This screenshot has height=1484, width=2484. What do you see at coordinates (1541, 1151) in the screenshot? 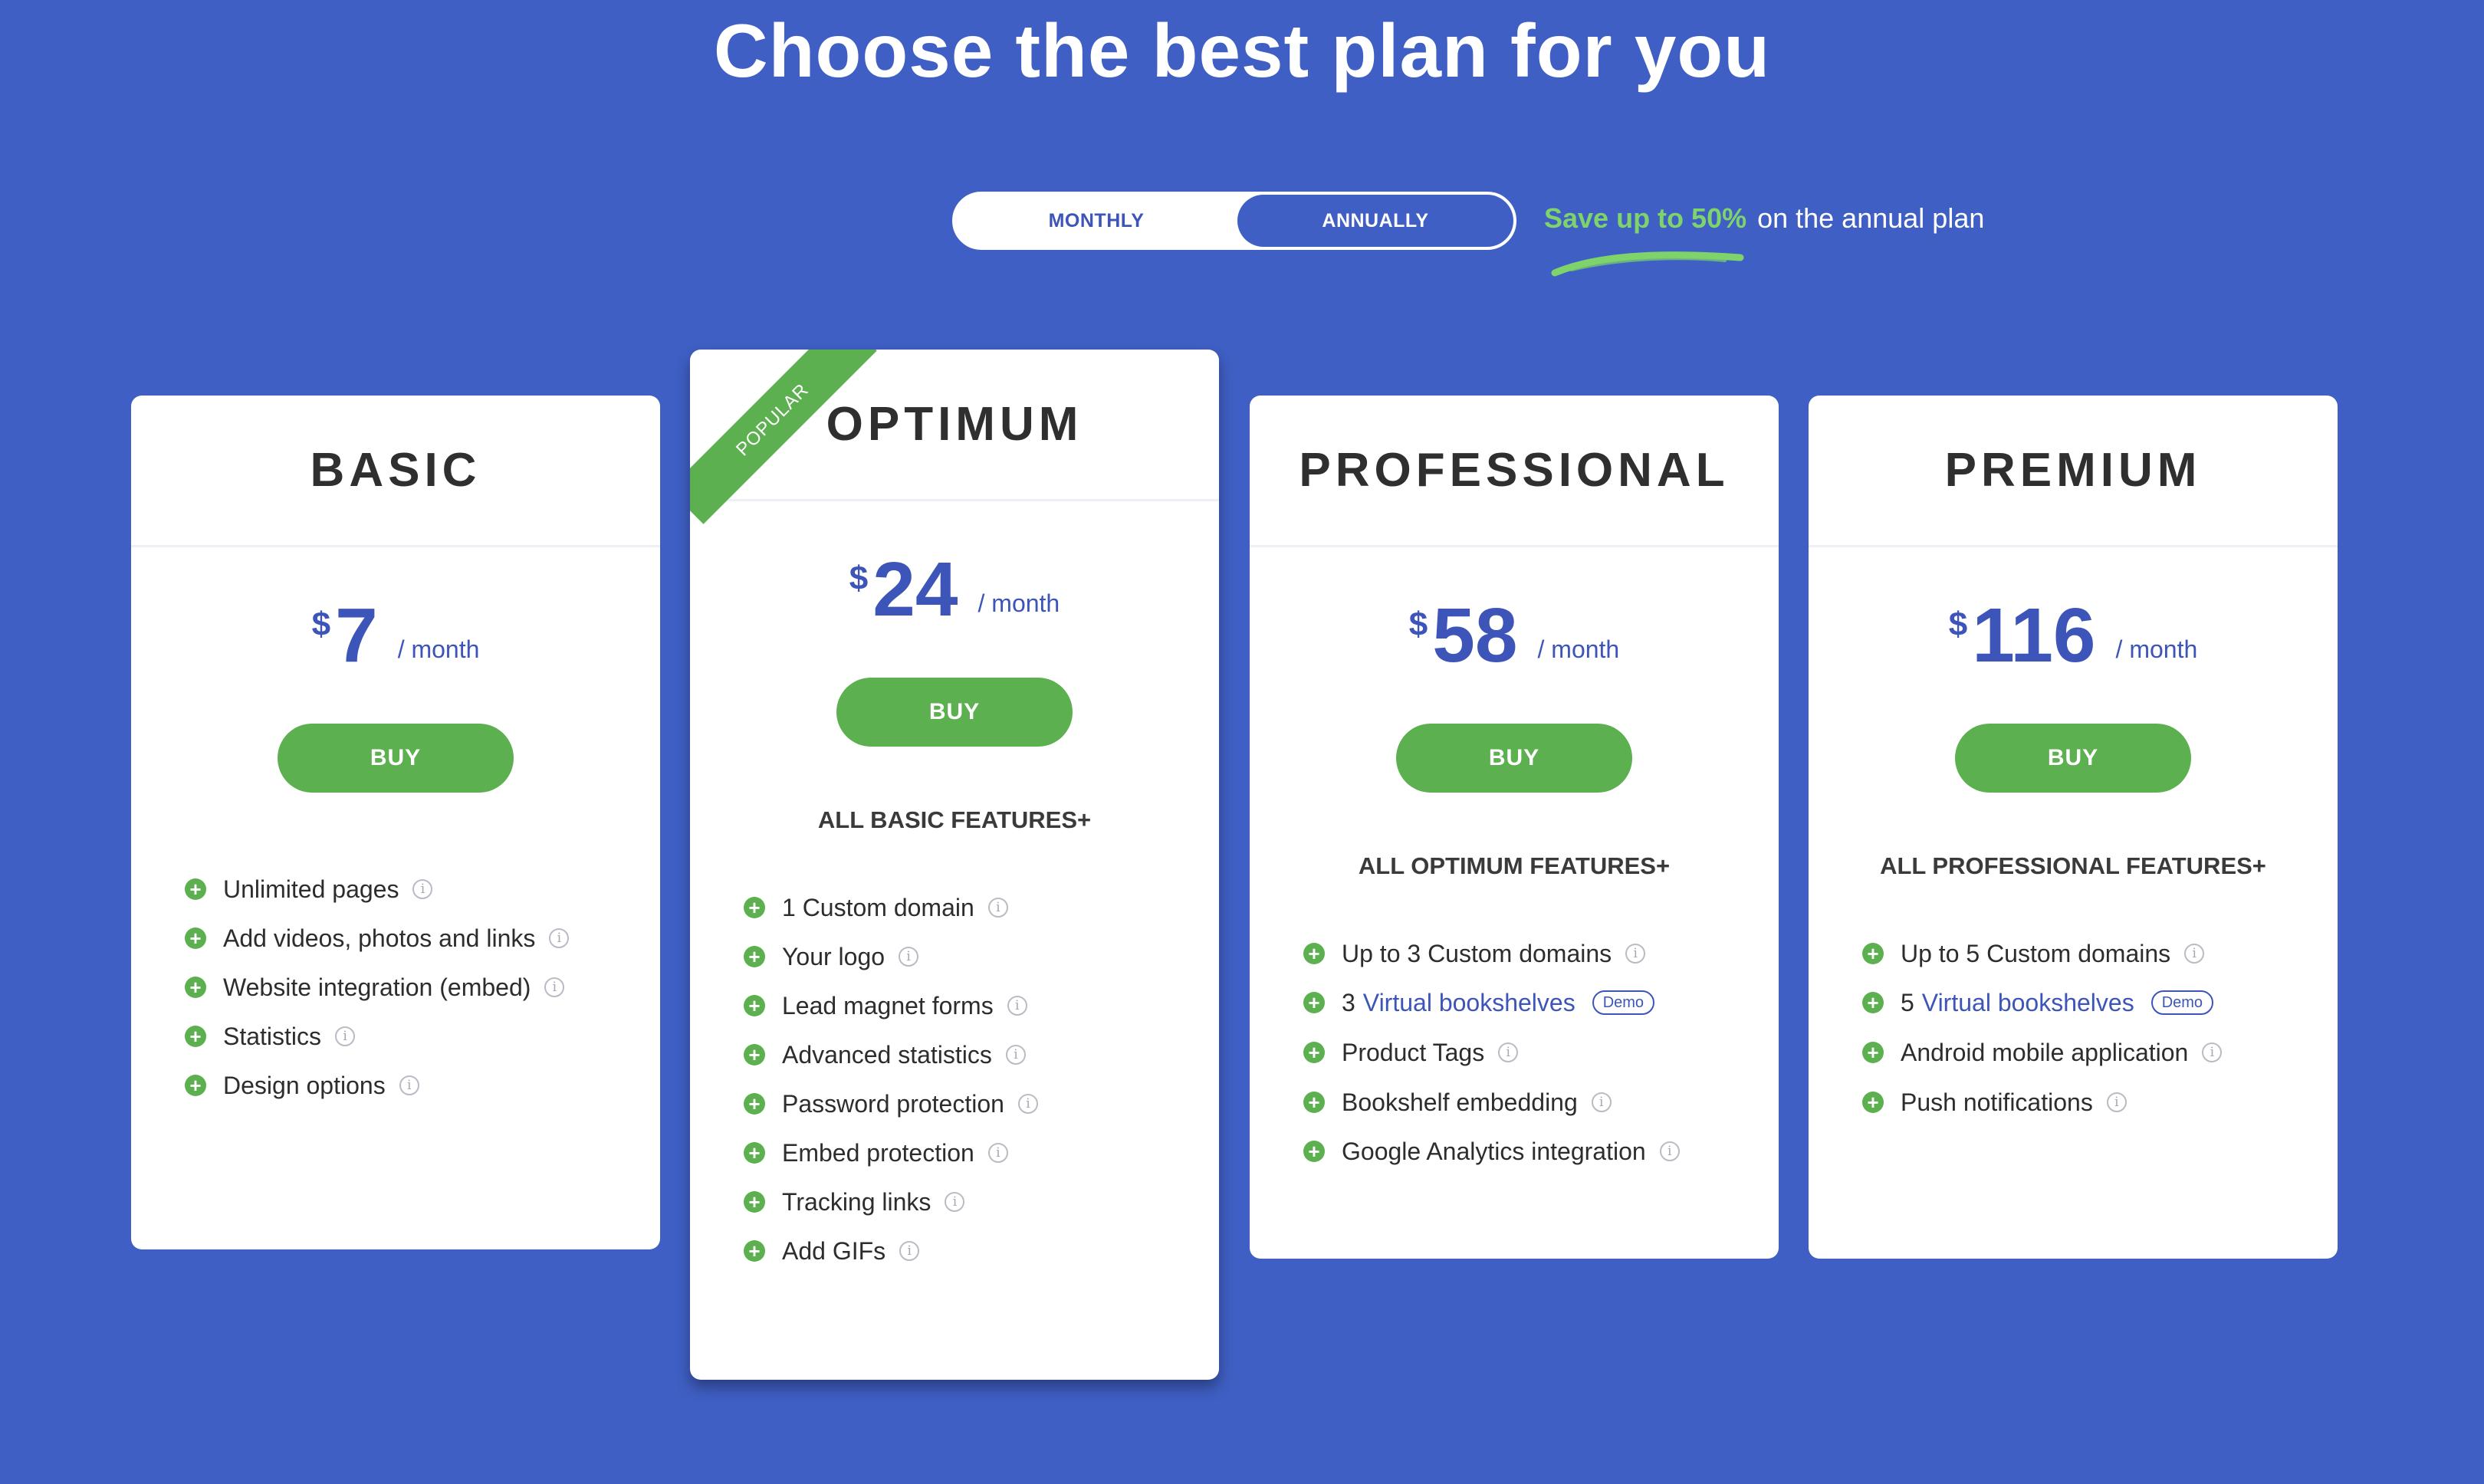
I see `feature-item: + Google Analytics integration i` at bounding box center [1541, 1151].